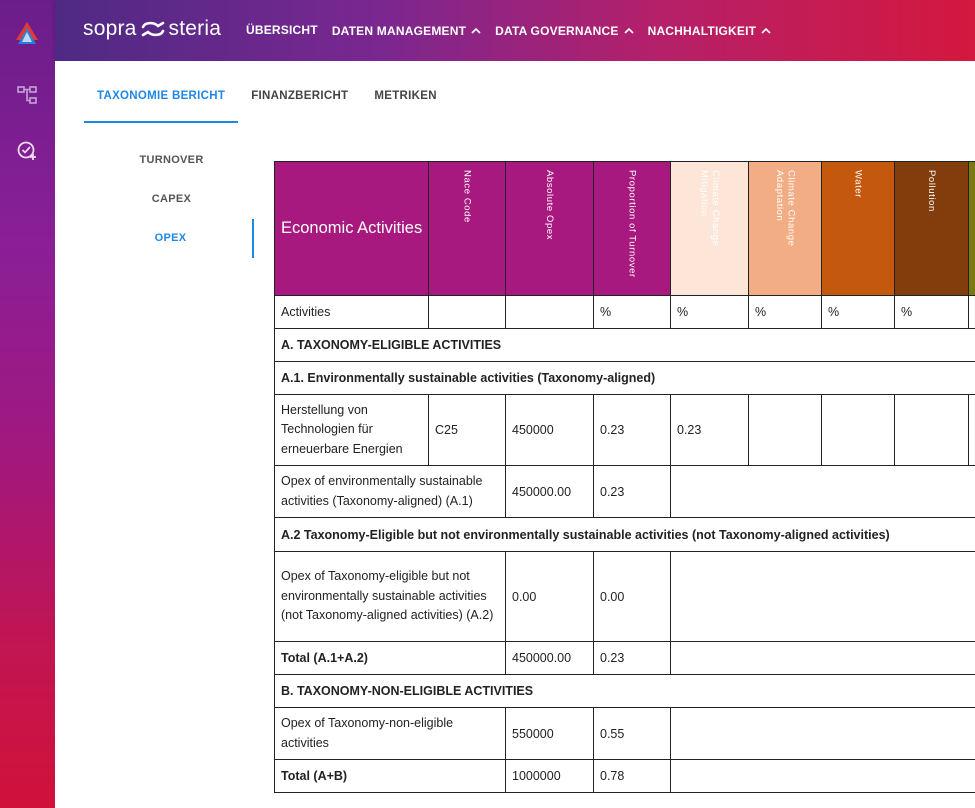 This screenshot has width=975, height=808. I want to click on total-a-prop: 0.23, so click(632, 658).